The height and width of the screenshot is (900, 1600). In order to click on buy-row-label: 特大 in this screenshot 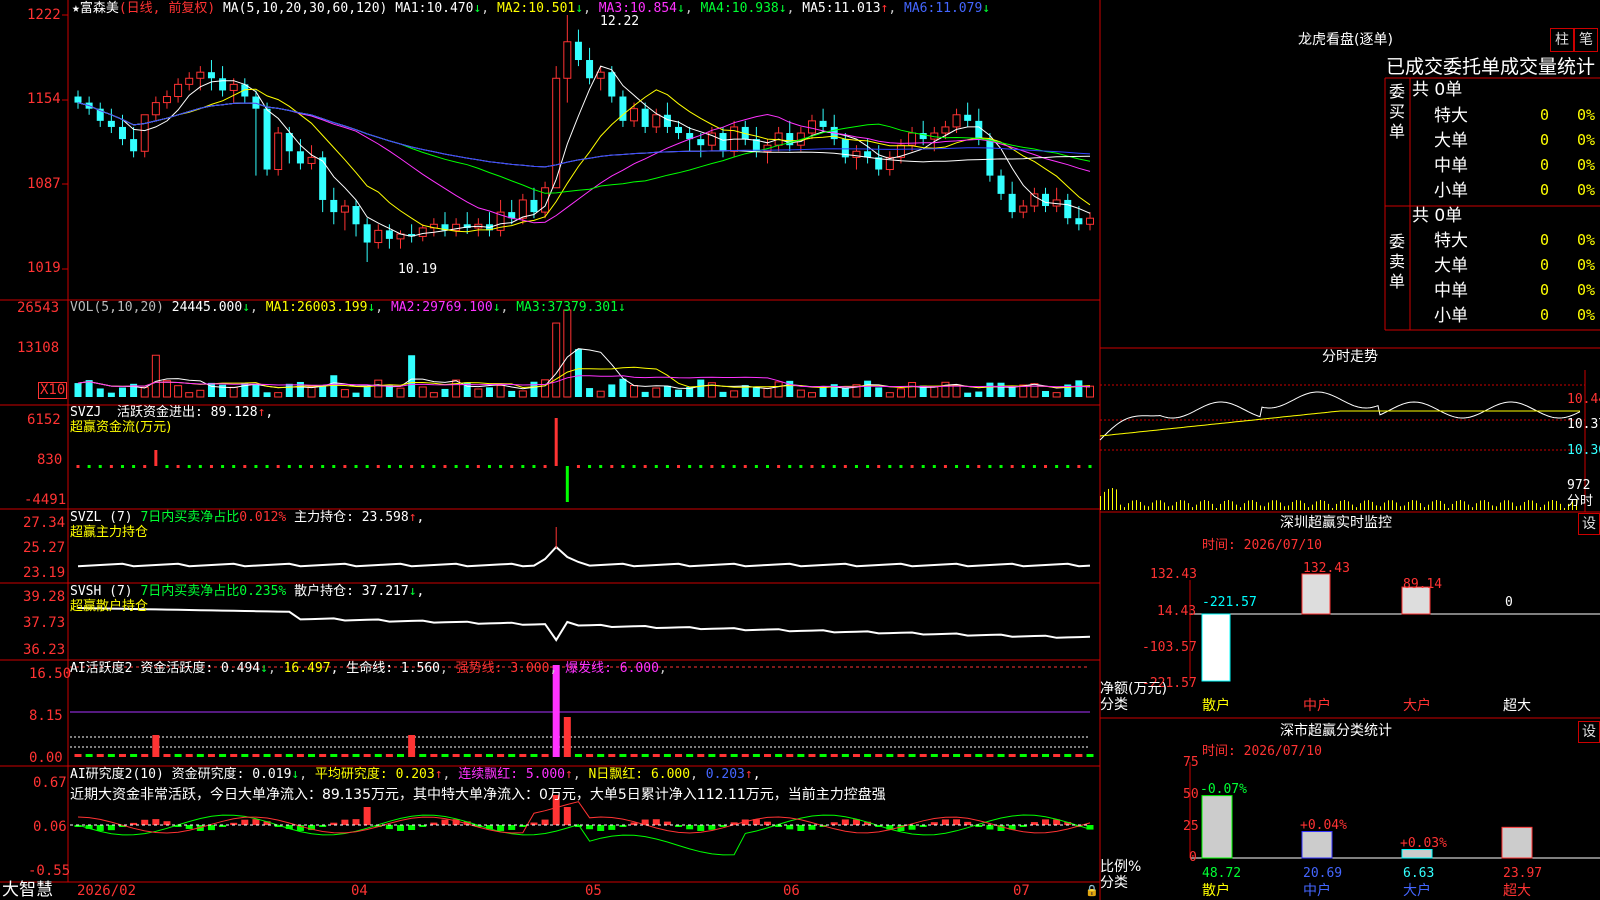, I will do `click(1451, 116)`.